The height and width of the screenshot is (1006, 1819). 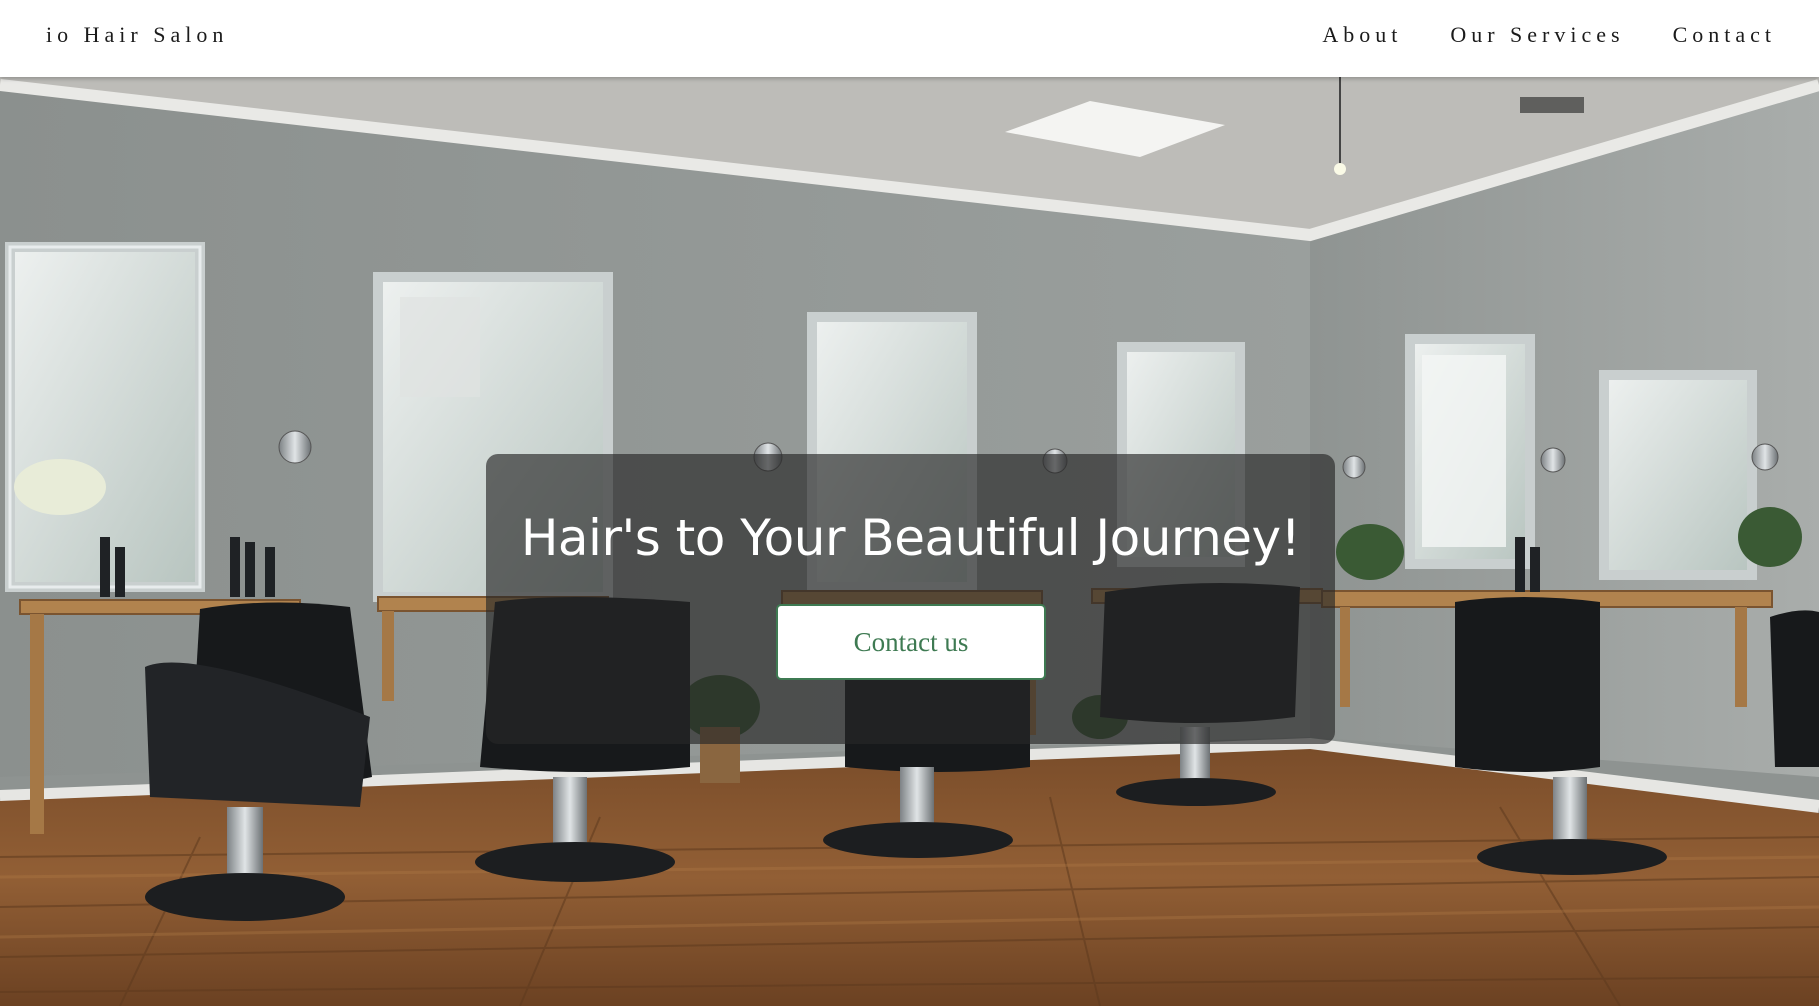 What do you see at coordinates (909, 38) in the screenshot?
I see `top-navbar: io Hair Salon About Our Services Contact` at bounding box center [909, 38].